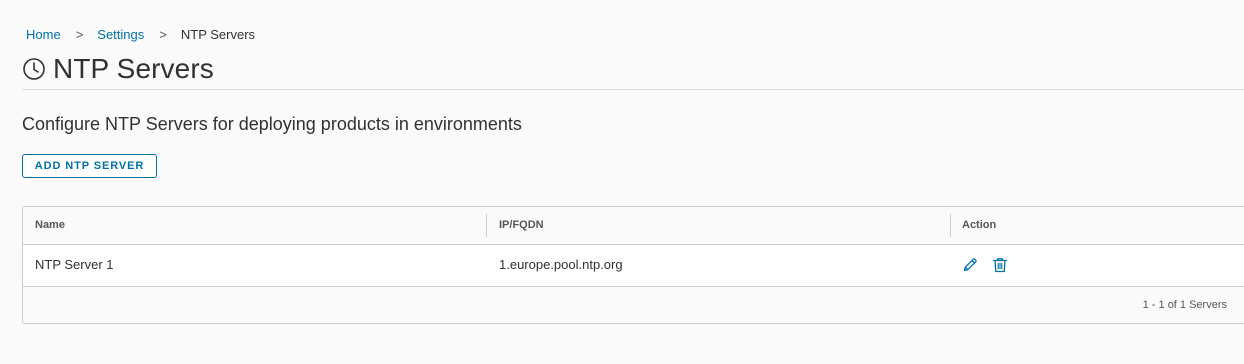 The width and height of the screenshot is (1244, 364). What do you see at coordinates (1184, 305) in the screenshot?
I see `pagination-summary: 1 - 1 of 1 Servers` at bounding box center [1184, 305].